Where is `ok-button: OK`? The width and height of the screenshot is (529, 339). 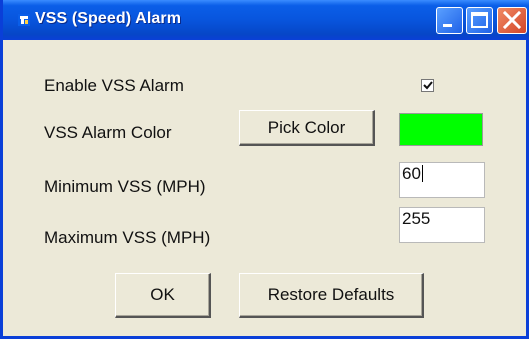 ok-button: OK is located at coordinates (163, 295).